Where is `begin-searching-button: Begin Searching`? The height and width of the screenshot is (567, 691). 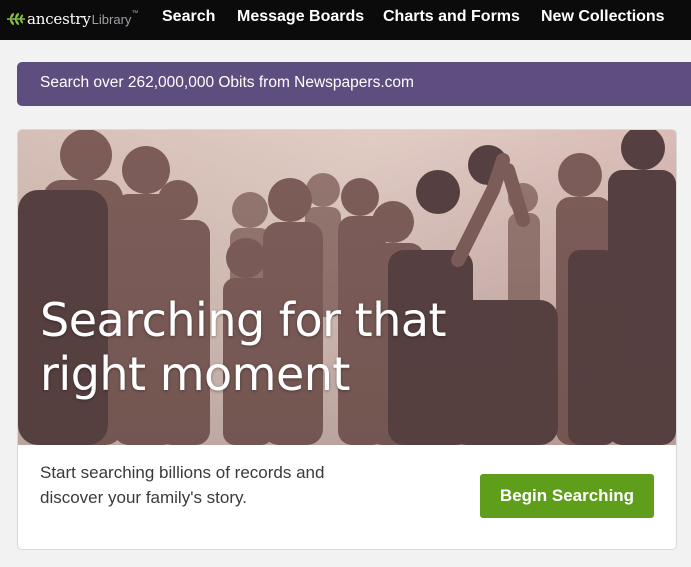 begin-searching-button: Begin Searching is located at coordinates (567, 496).